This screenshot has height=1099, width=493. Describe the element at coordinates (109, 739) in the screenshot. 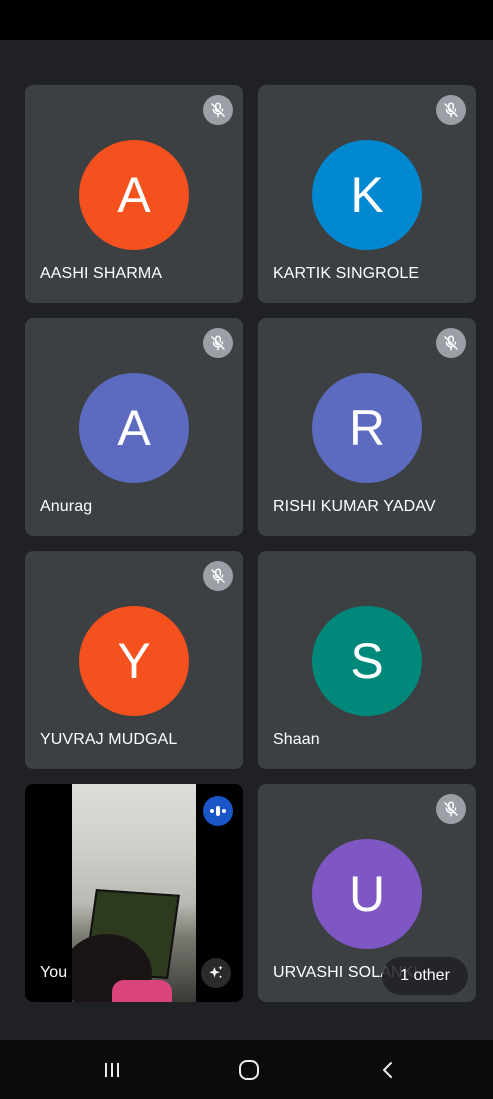

I see `participant-name: YUVRAJ MUDGAL` at that location.